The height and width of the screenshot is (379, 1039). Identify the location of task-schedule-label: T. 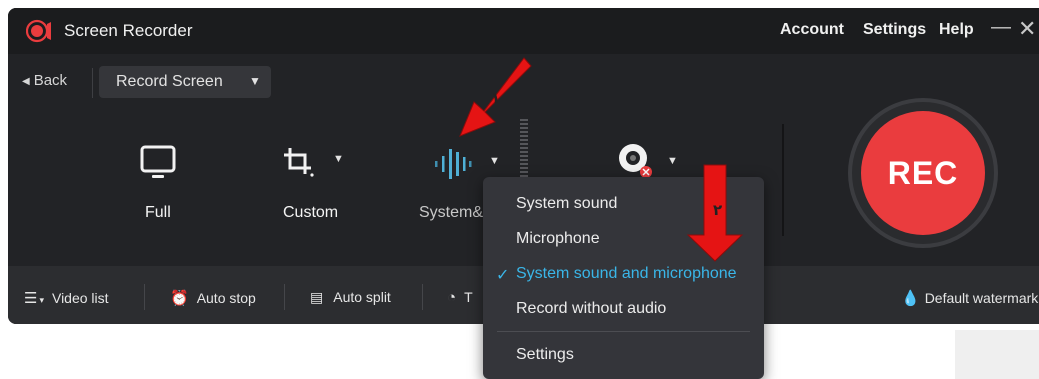
(468, 297).